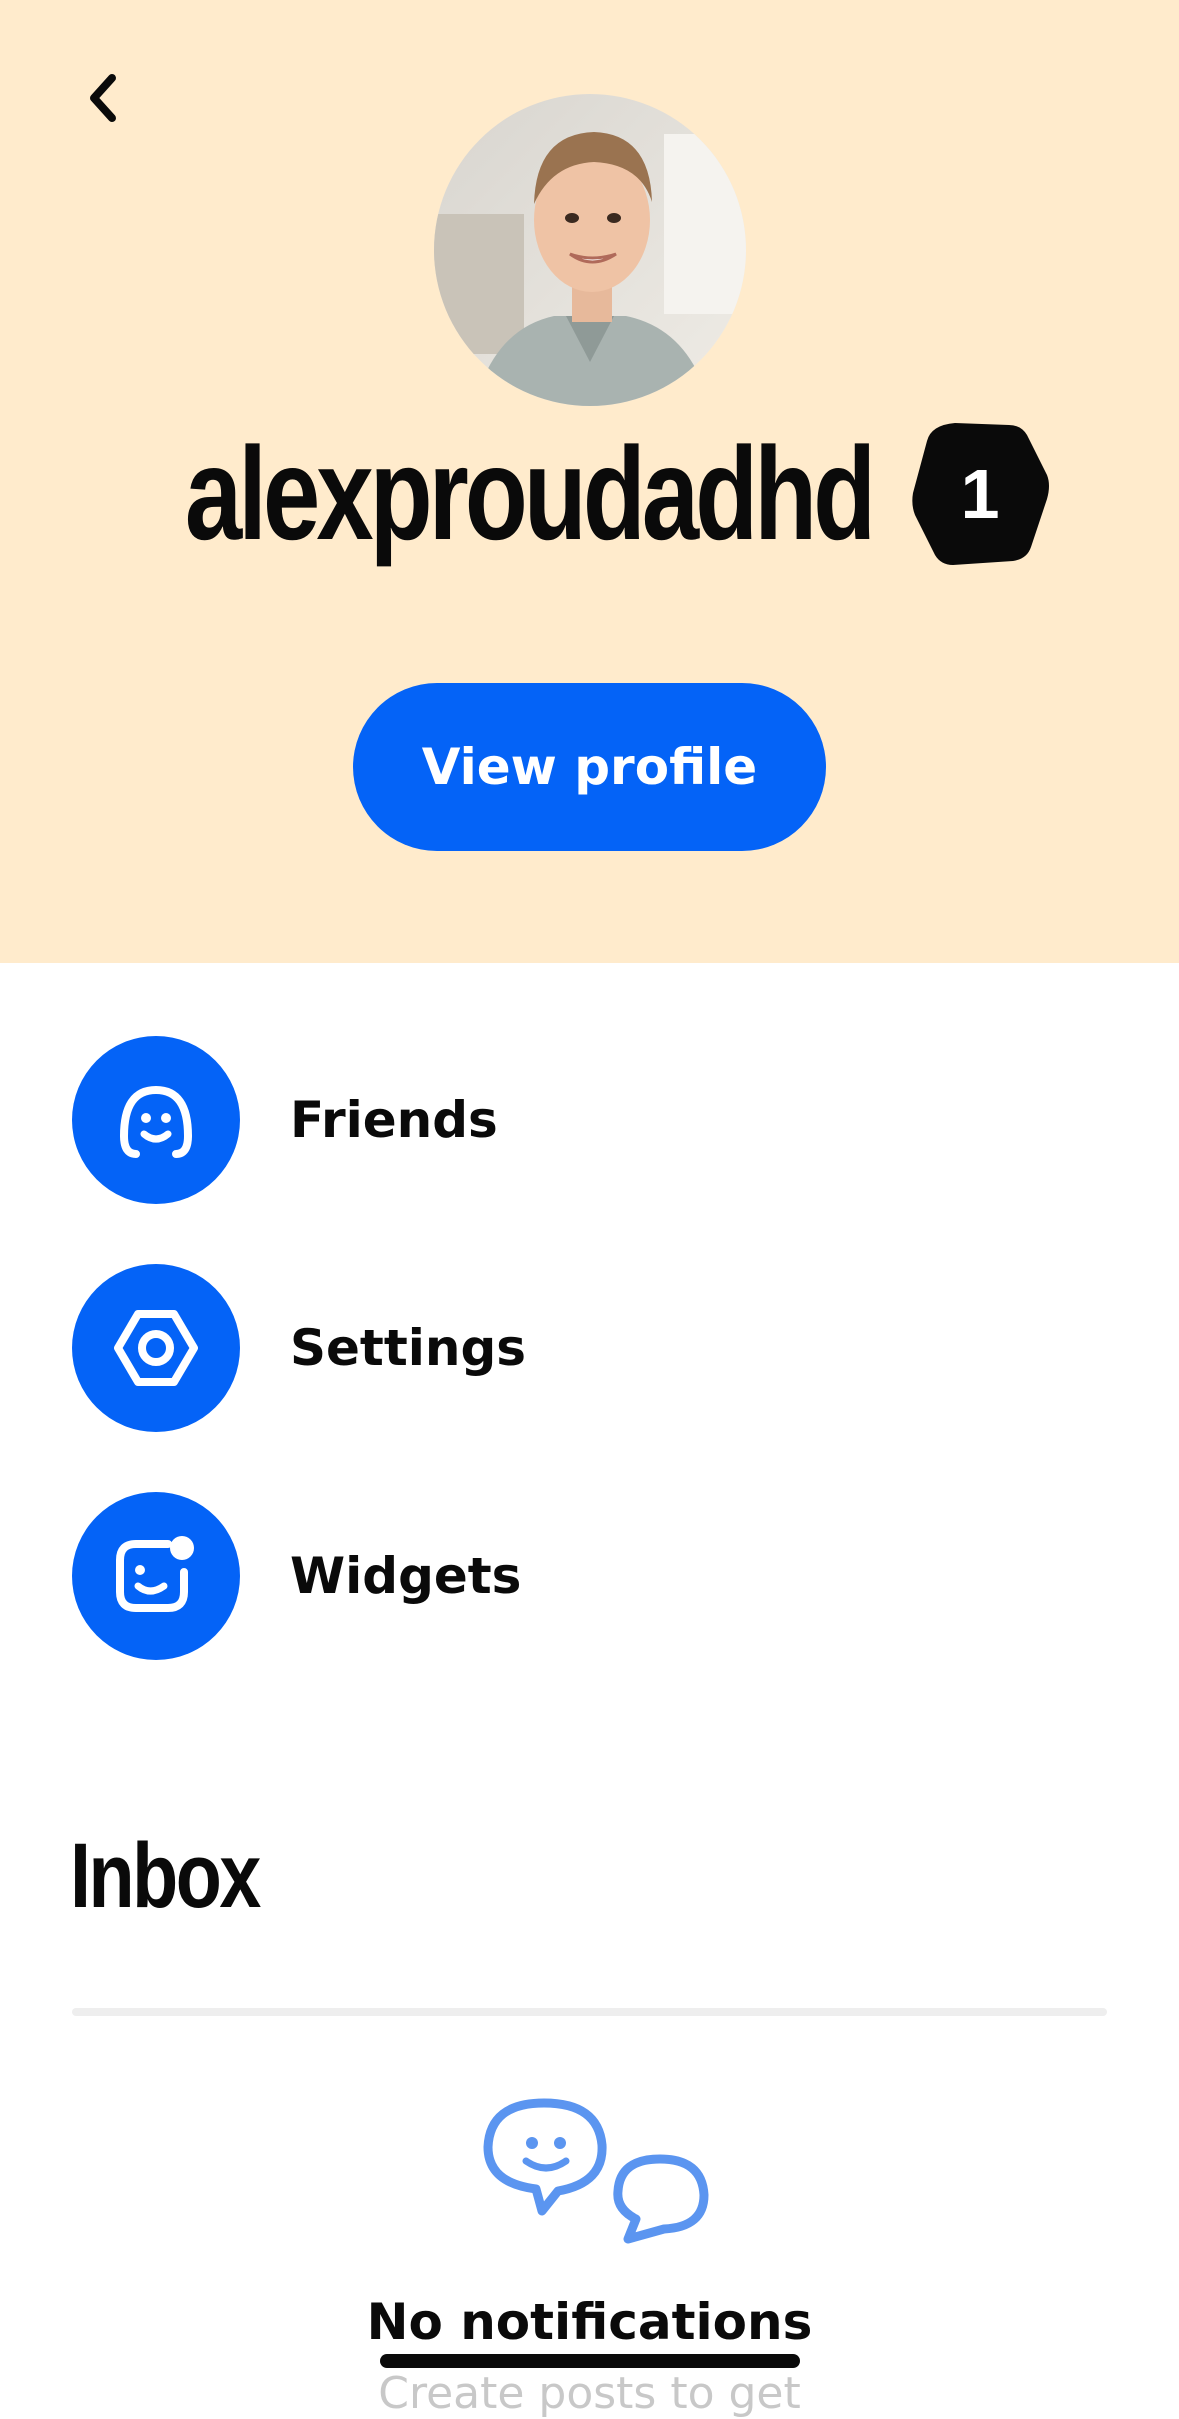 The image size is (1179, 2419). Describe the element at coordinates (530, 493) in the screenshot. I see `username: alexproudadhd` at that location.